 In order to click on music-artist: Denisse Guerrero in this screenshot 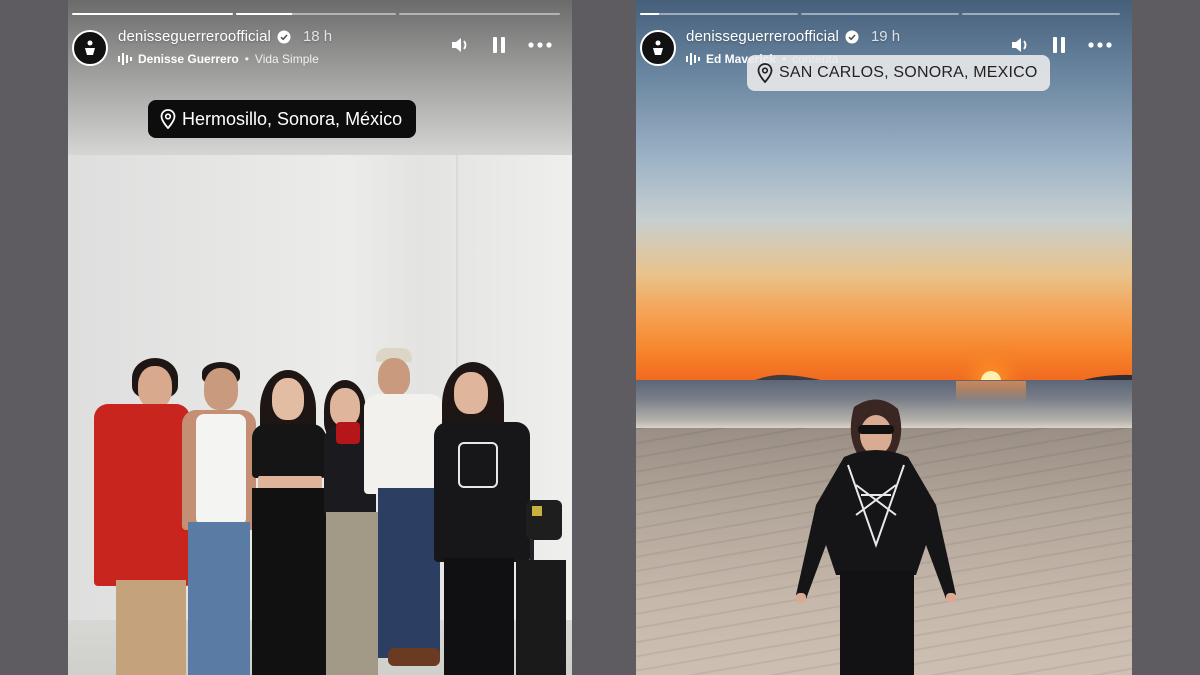, I will do `click(188, 59)`.